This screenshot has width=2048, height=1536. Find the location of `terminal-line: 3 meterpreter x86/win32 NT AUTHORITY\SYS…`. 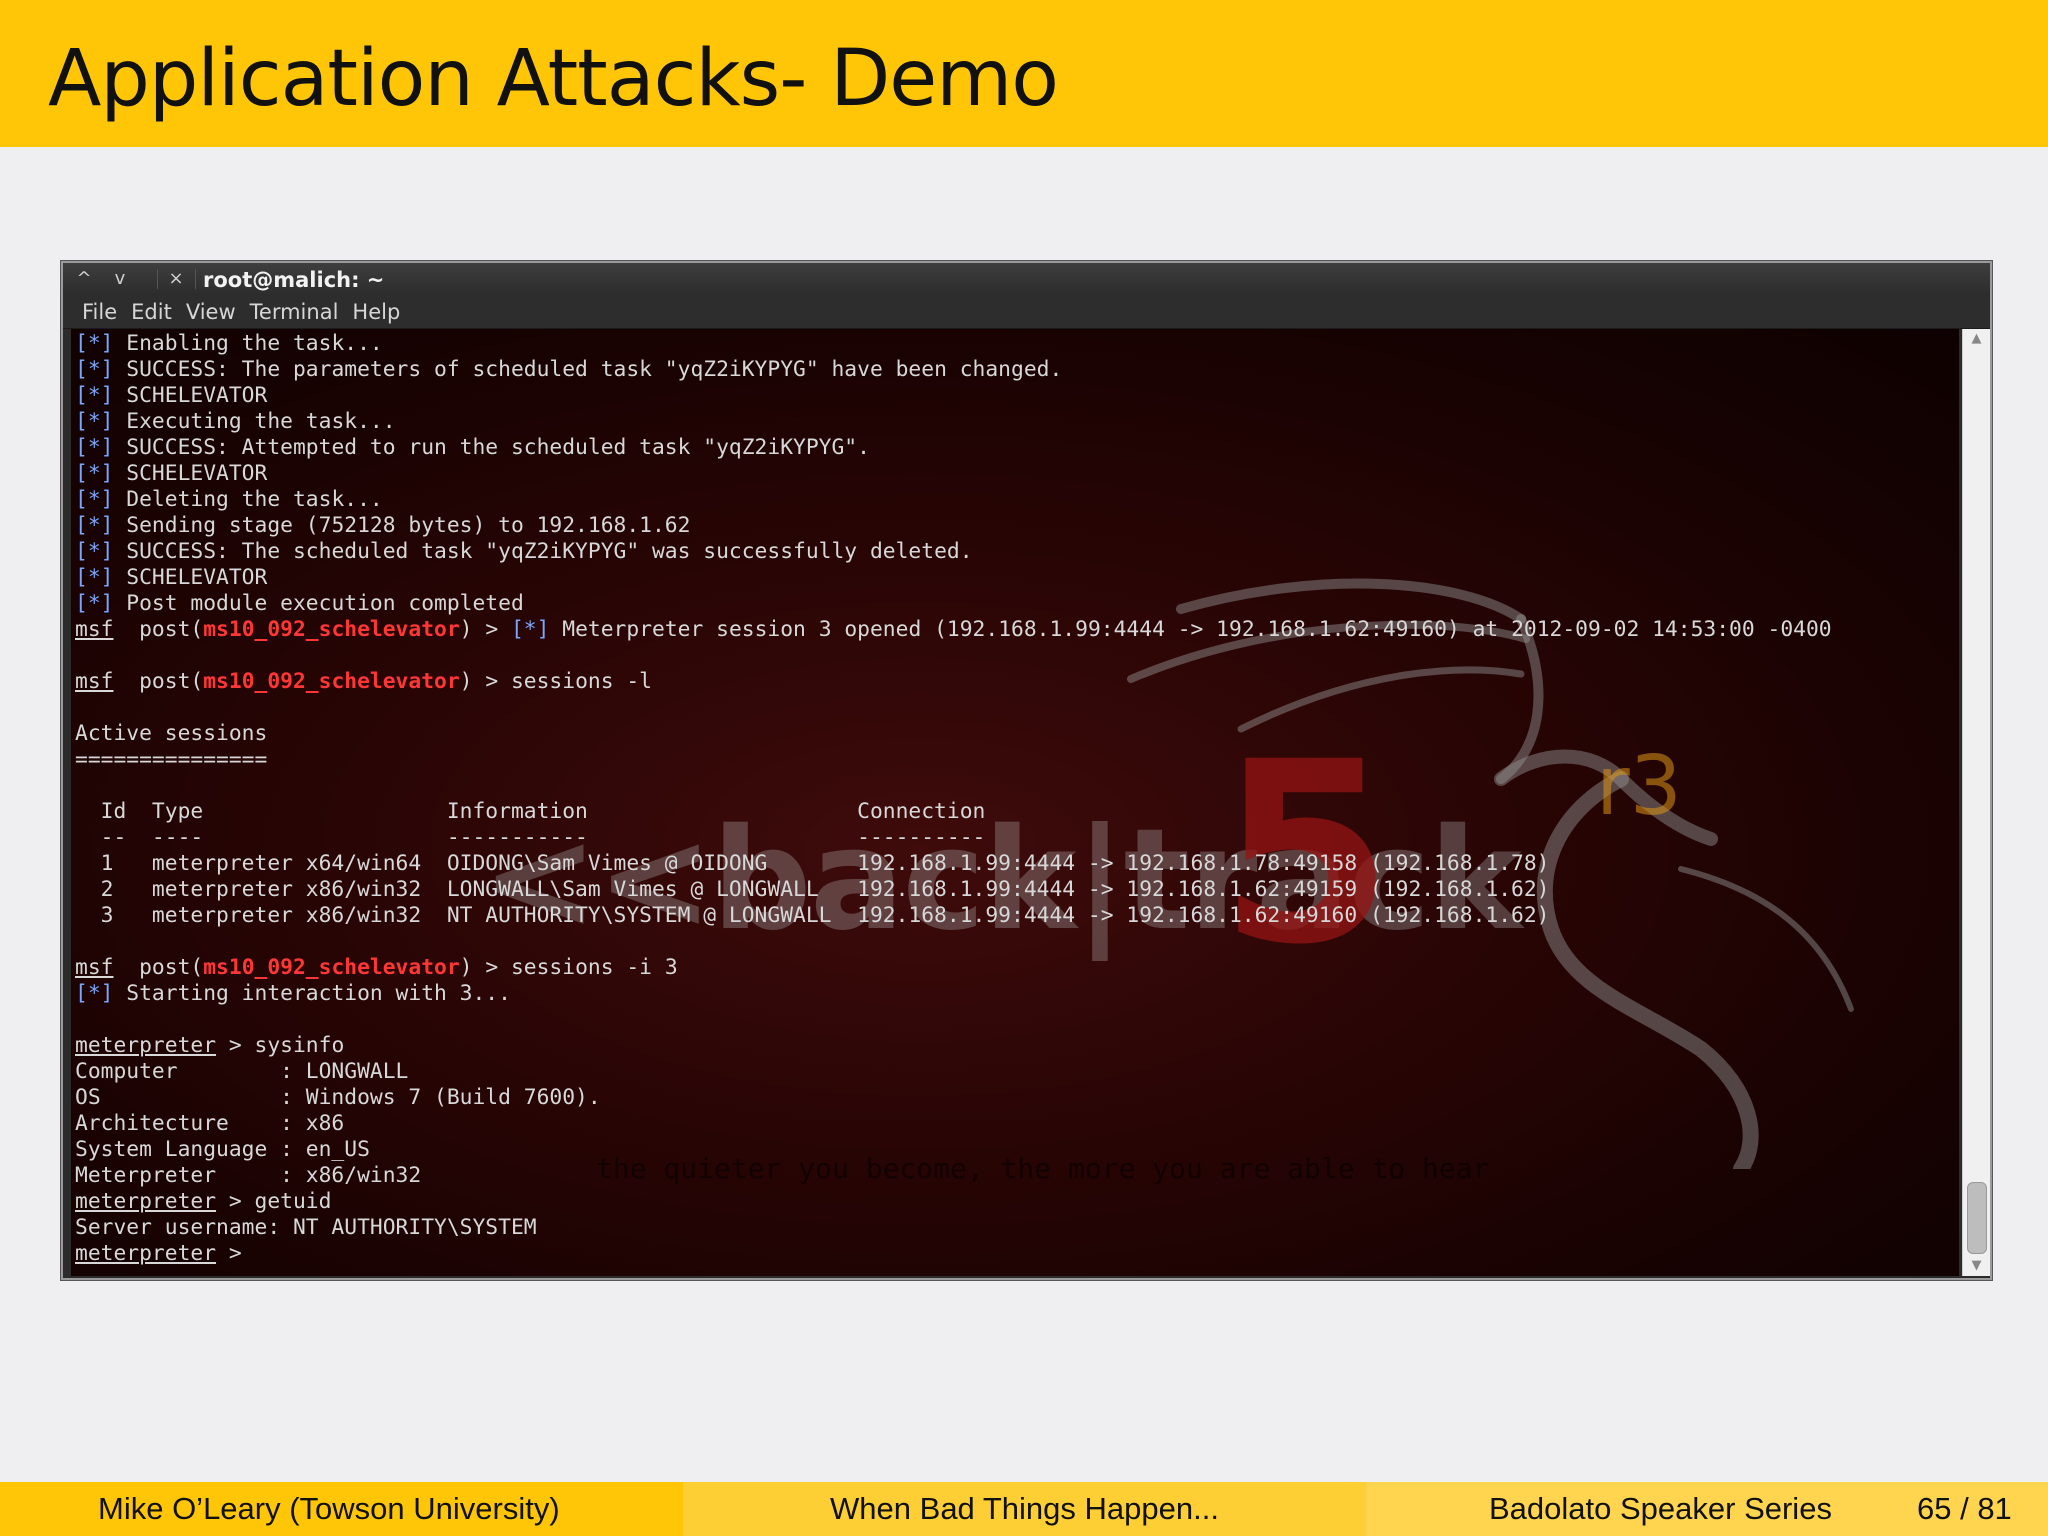

terminal-line: 3 meterpreter x86/win32 NT AUTHORITY\SYS… is located at coordinates (953, 916).